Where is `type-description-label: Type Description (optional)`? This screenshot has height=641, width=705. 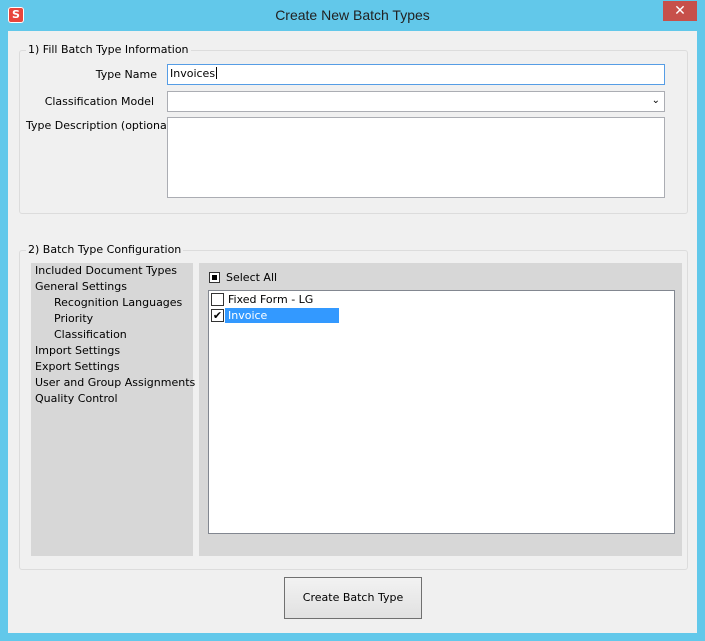 type-description-label: Type Description (optional) is located at coordinates (100, 125).